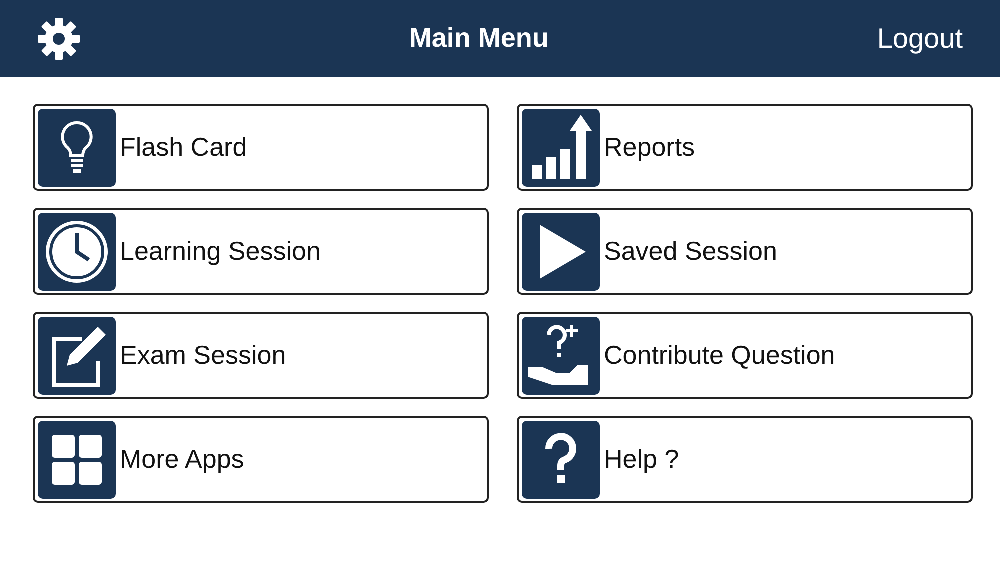  What do you see at coordinates (479, 39) in the screenshot?
I see `page-title: Main Menu` at bounding box center [479, 39].